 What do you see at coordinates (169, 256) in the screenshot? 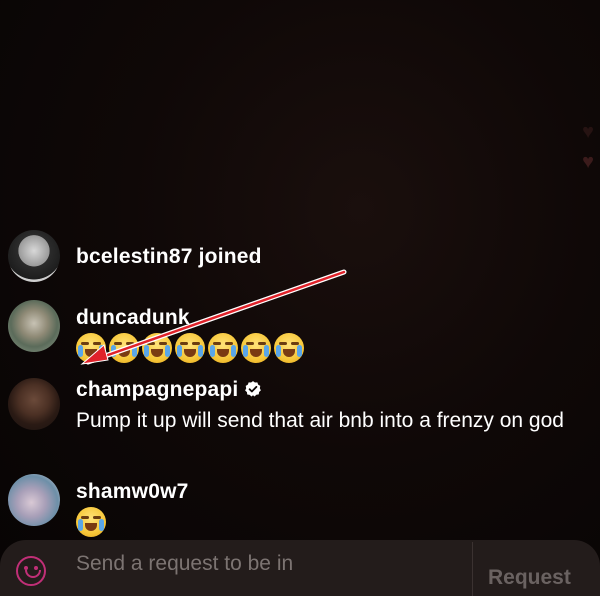
I see `join-notice: bcelestin87 joined` at bounding box center [169, 256].